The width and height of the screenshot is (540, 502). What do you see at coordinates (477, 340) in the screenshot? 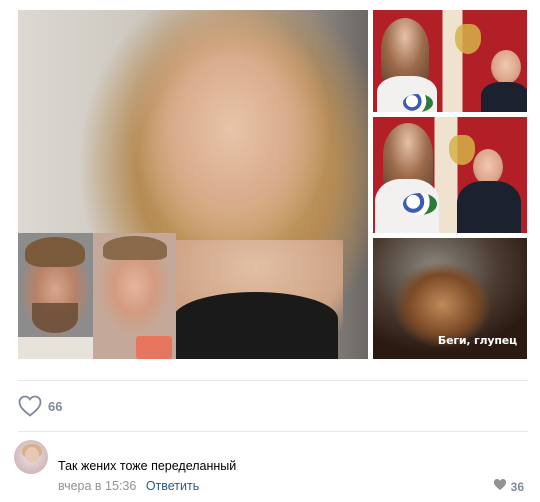
I see `meme-caption: Беги, глупец` at bounding box center [477, 340].